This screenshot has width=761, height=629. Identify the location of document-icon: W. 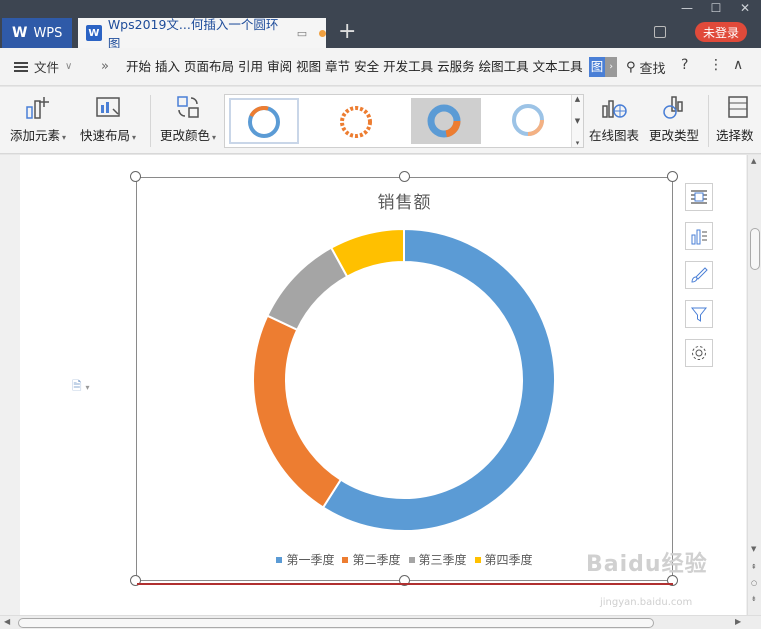
(94, 33).